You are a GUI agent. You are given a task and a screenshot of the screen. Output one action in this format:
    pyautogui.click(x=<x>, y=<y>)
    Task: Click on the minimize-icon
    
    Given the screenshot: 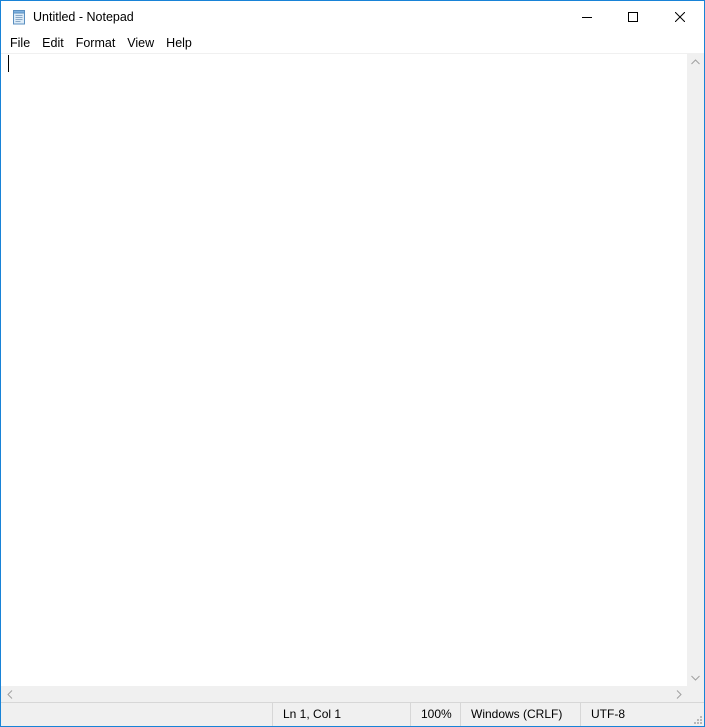 What is the action you would take?
    pyautogui.click(x=587, y=17)
    